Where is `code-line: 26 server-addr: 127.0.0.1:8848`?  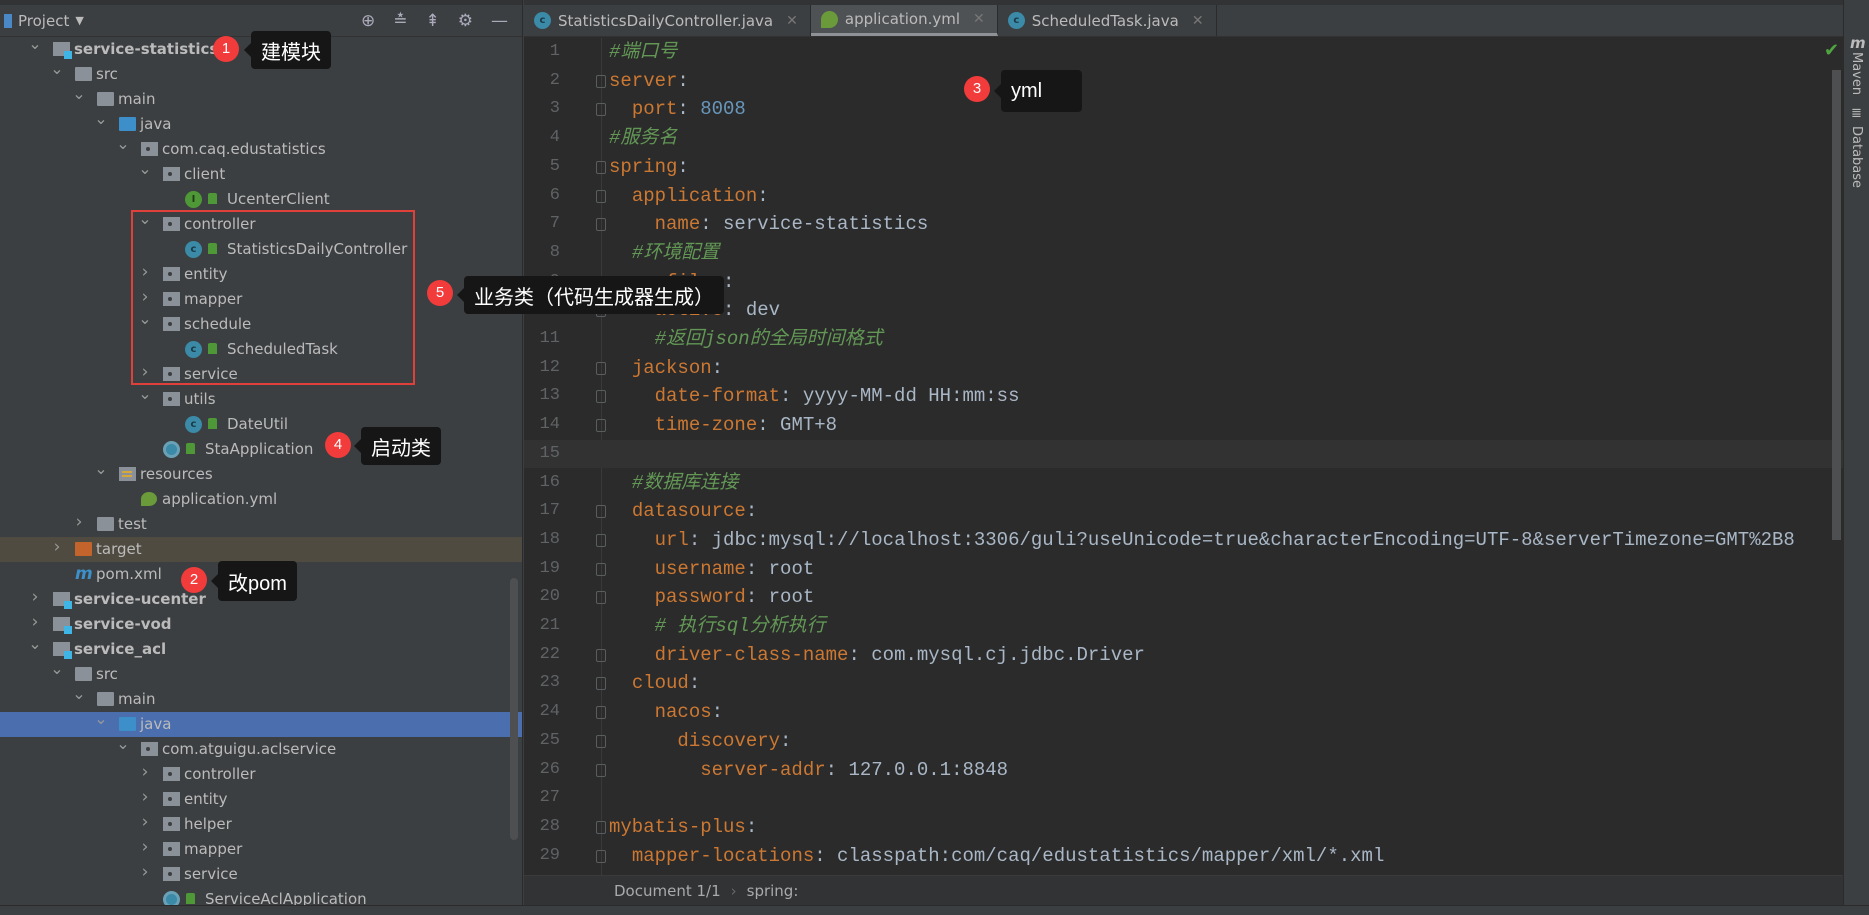
code-line: 26 server-addr: 127.0.0.1:8848 is located at coordinates (1183, 770).